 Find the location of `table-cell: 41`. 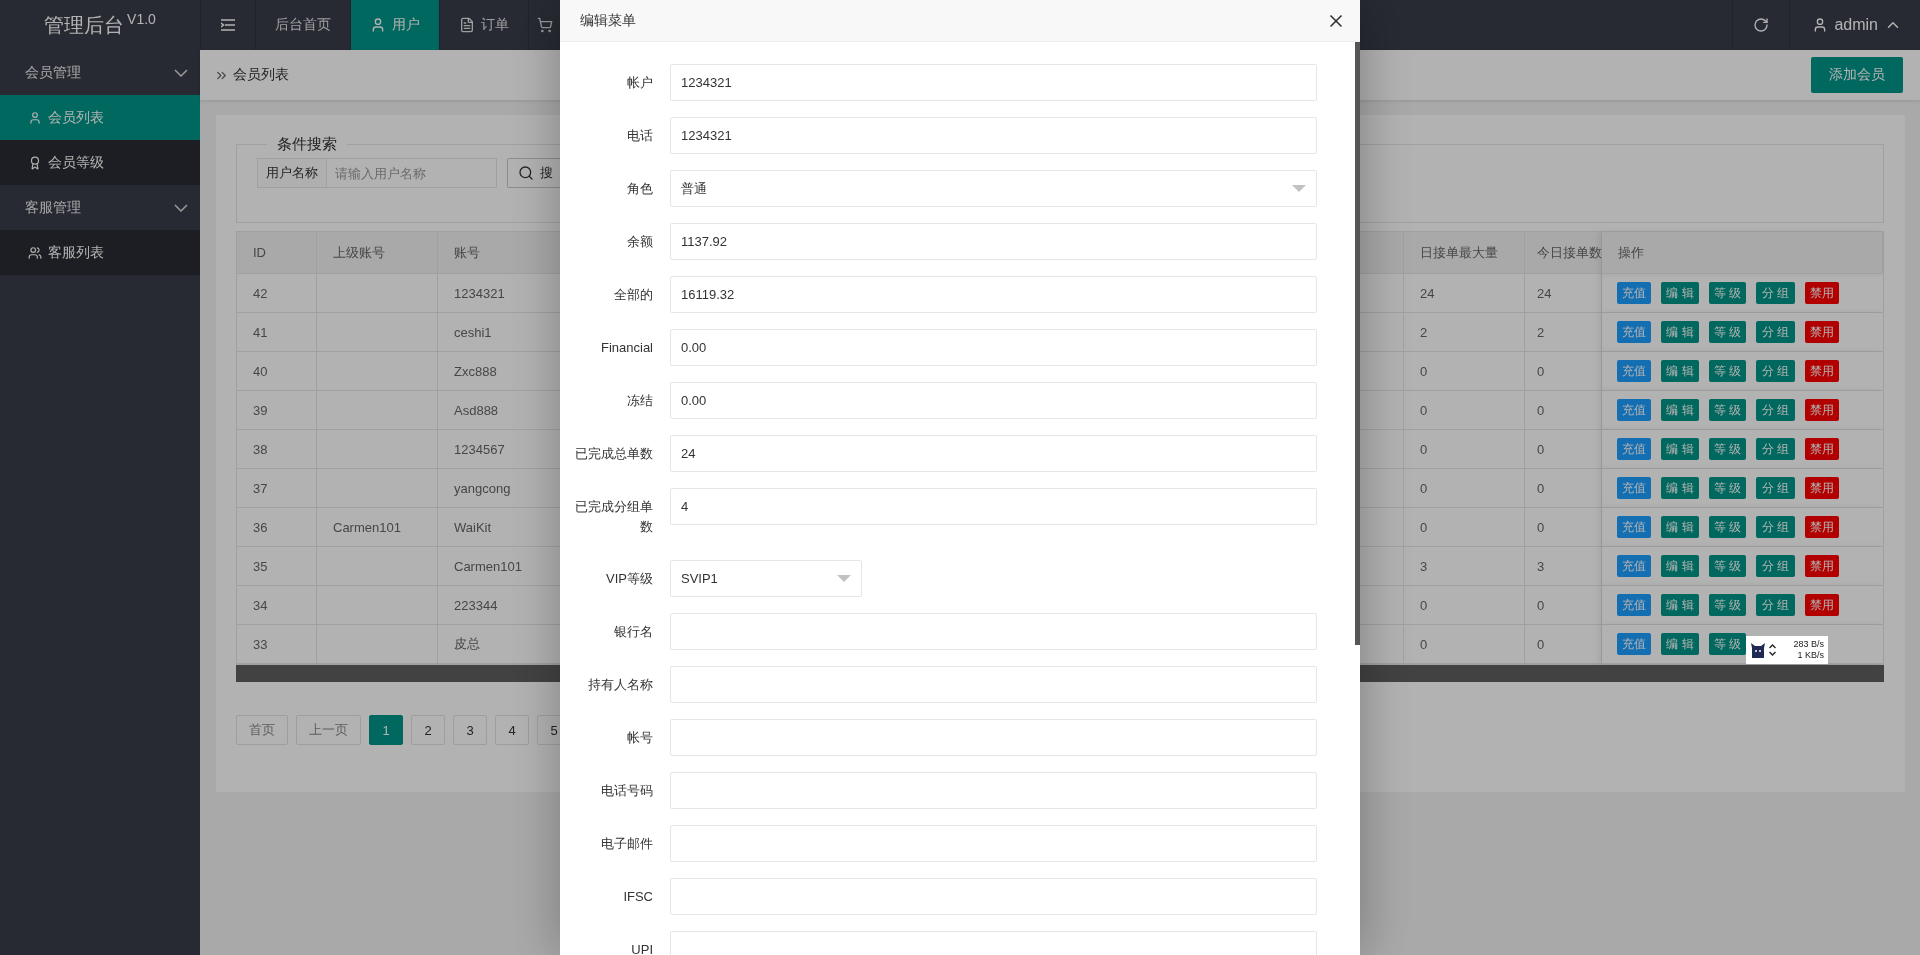

table-cell: 41 is located at coordinates (277, 332).